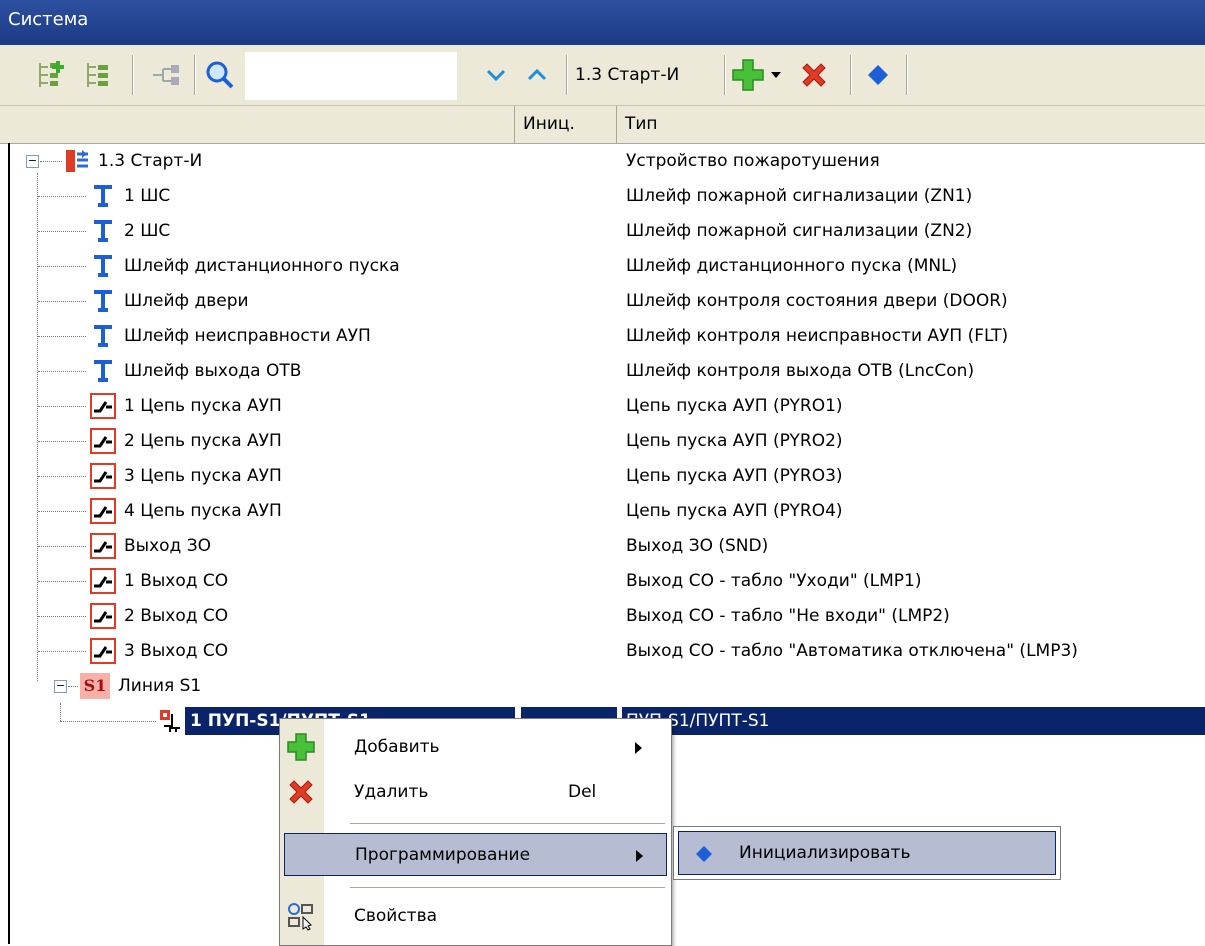 Image resolution: width=1205 pixels, height=946 pixels. What do you see at coordinates (203, 476) in the screenshot?
I see `tree-item-label: 3 Цепь пуска АУП` at bounding box center [203, 476].